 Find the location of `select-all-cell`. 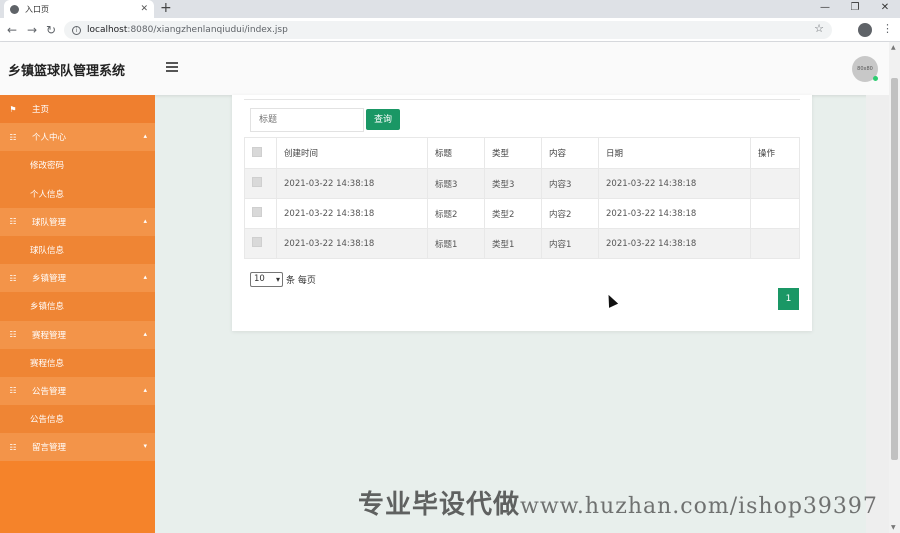

select-all-cell is located at coordinates (260, 153).